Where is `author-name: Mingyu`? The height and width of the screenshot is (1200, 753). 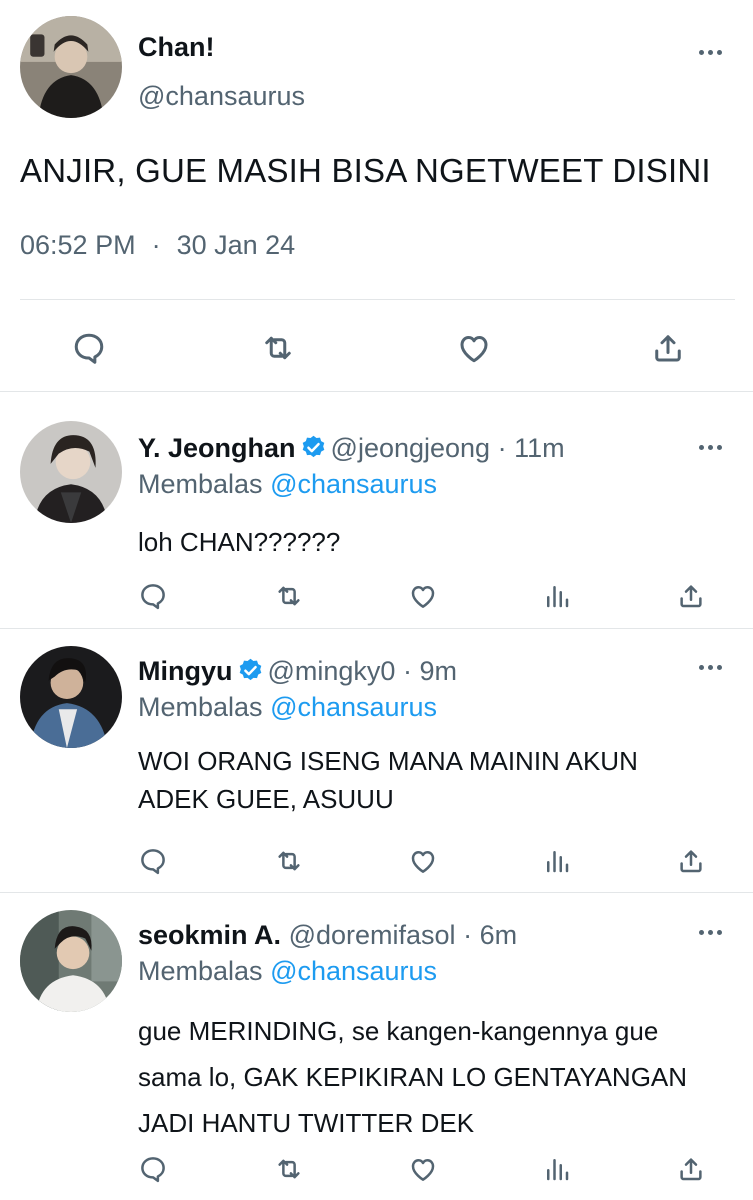 author-name: Mingyu is located at coordinates (185, 671).